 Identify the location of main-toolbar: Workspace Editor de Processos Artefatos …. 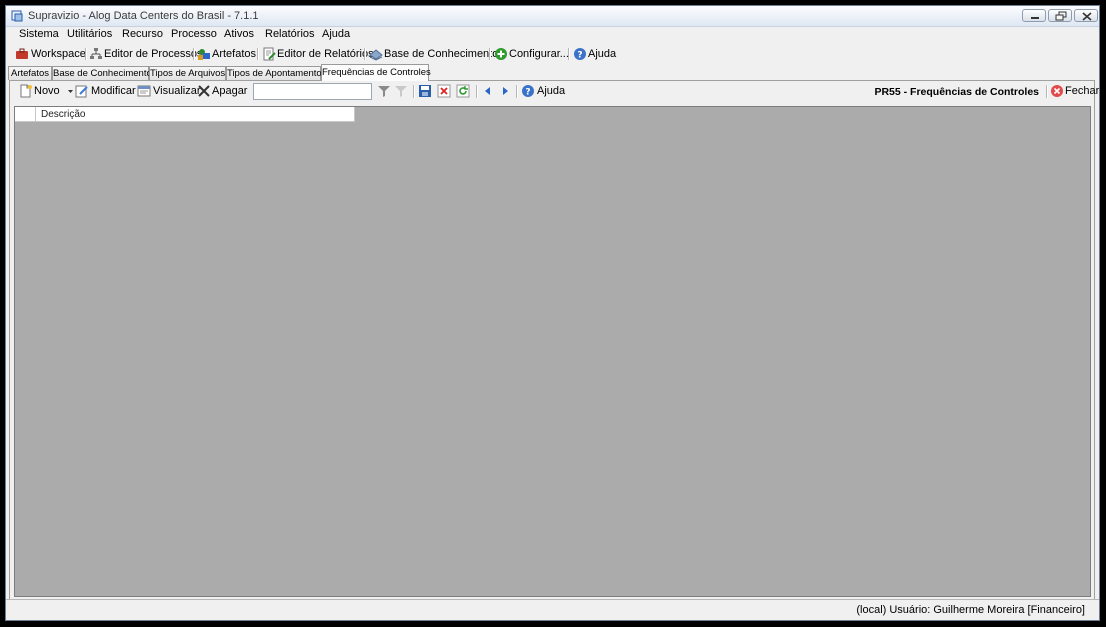
(552, 54).